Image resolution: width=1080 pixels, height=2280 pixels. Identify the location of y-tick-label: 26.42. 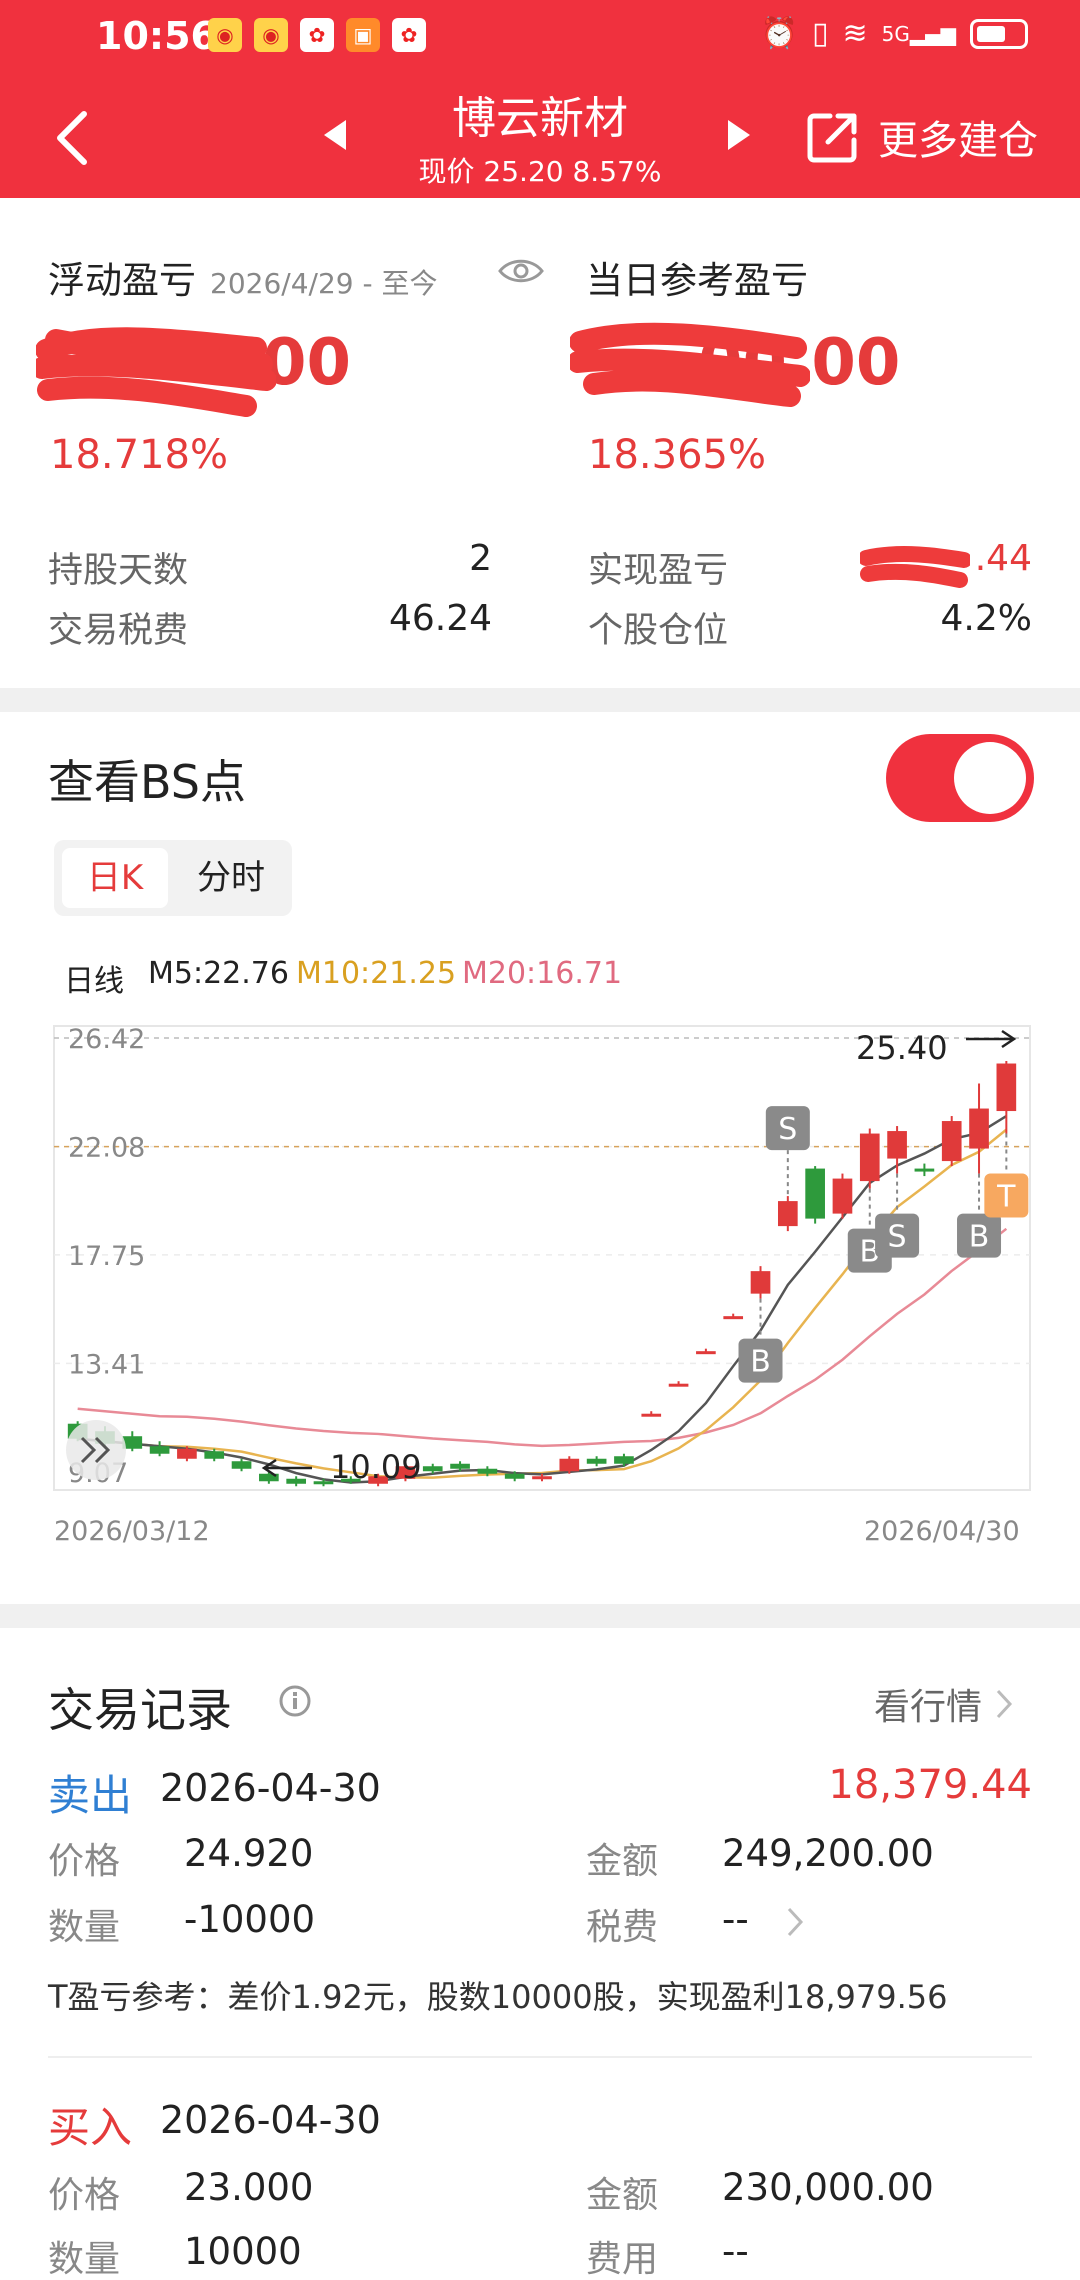
(106, 1039).